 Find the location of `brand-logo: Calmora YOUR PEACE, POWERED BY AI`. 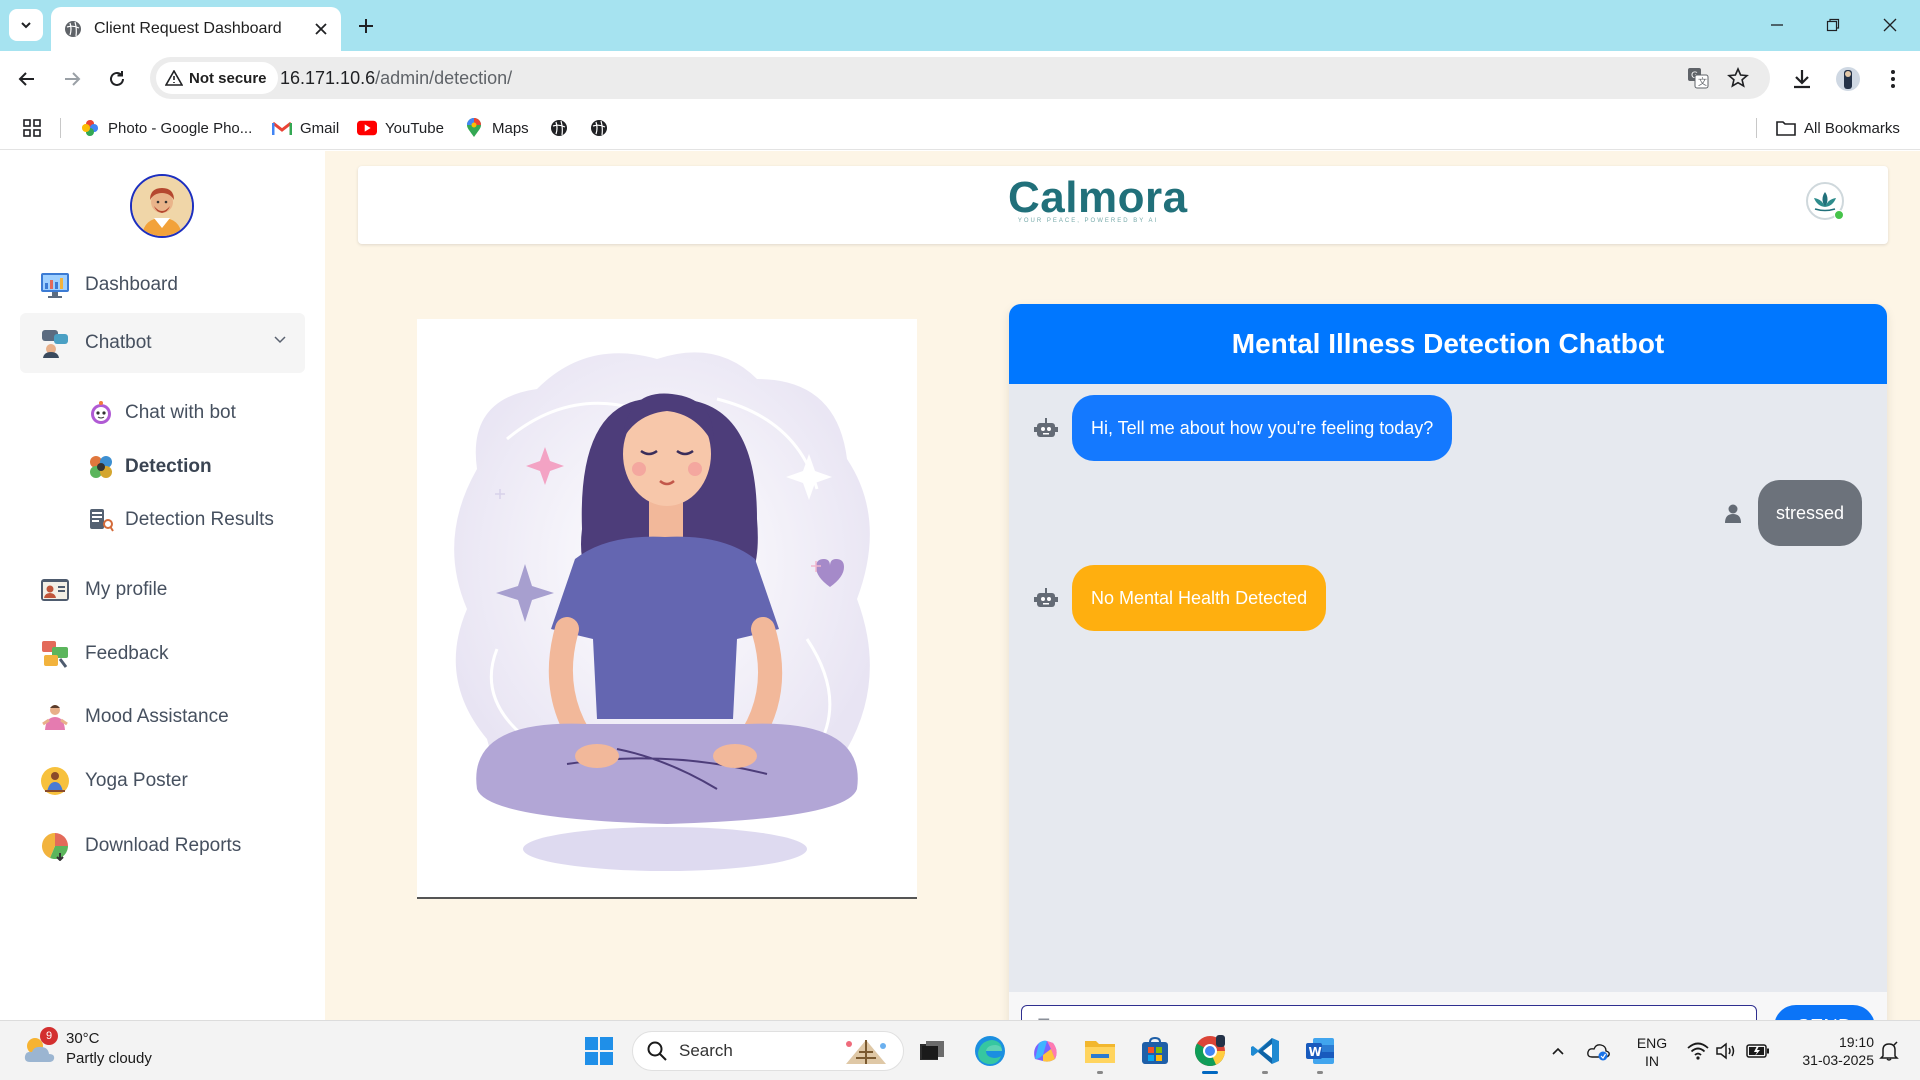

brand-logo: Calmora YOUR PEACE, POWERED BY AI is located at coordinates (1098, 199).